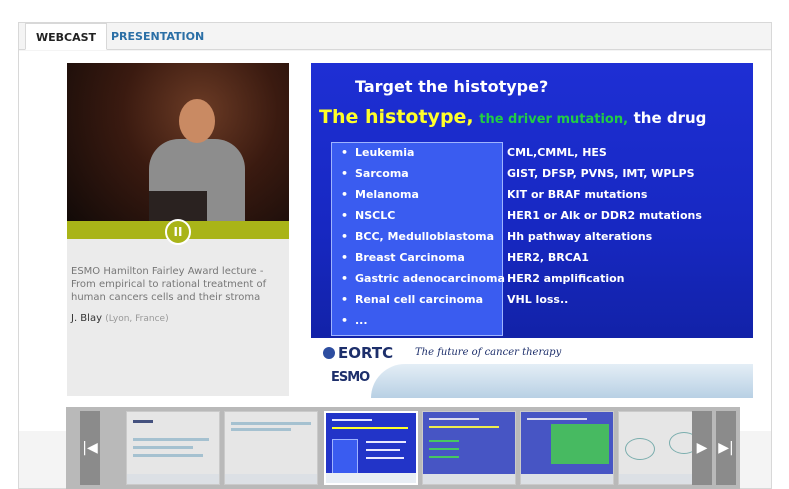 The image size is (789, 489). Describe the element at coordinates (548, 257) in the screenshot. I see `mutation-label: HER2, BRCA1` at that location.